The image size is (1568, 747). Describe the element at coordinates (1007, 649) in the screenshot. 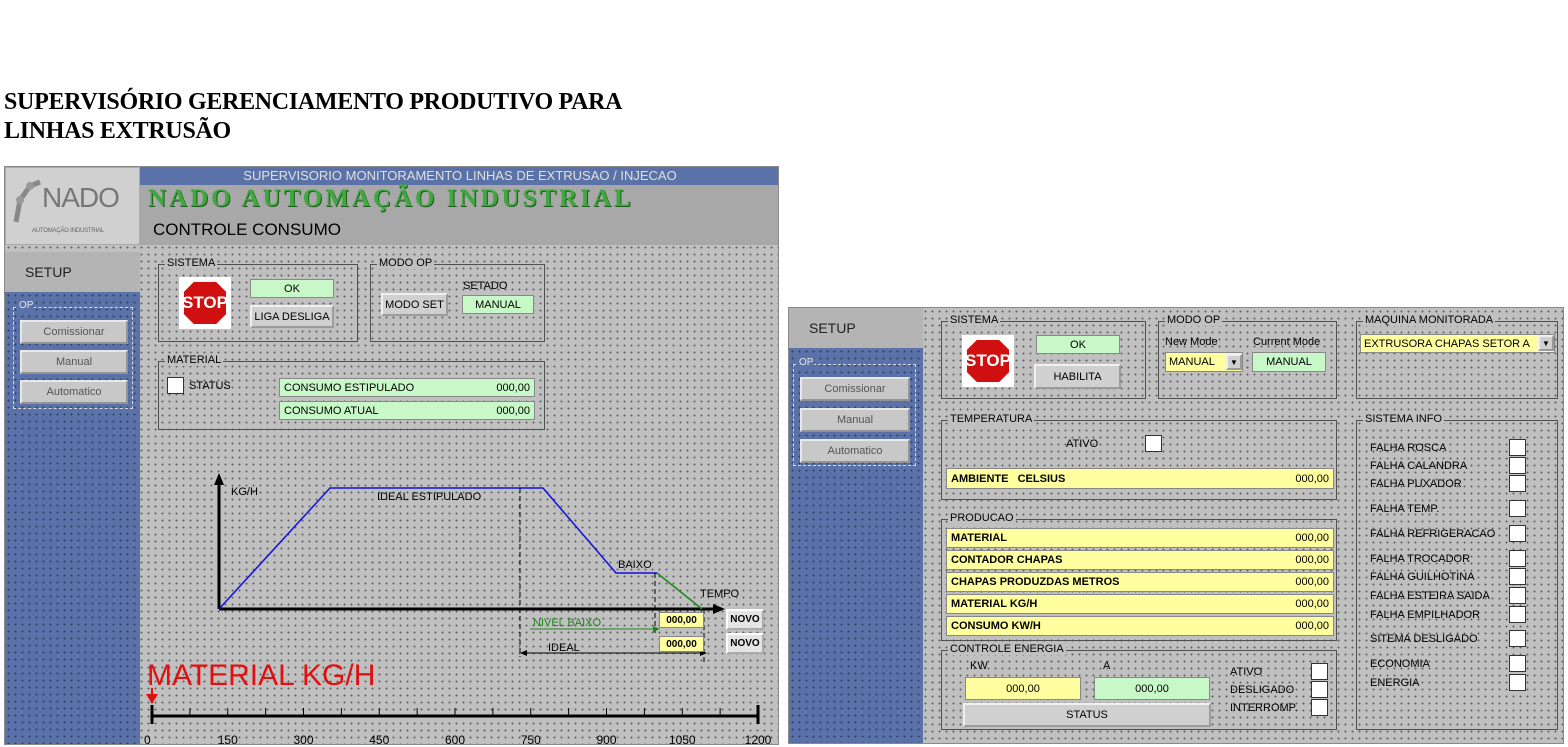

I see `energia-label: CONTROLE ENERGIA` at that location.